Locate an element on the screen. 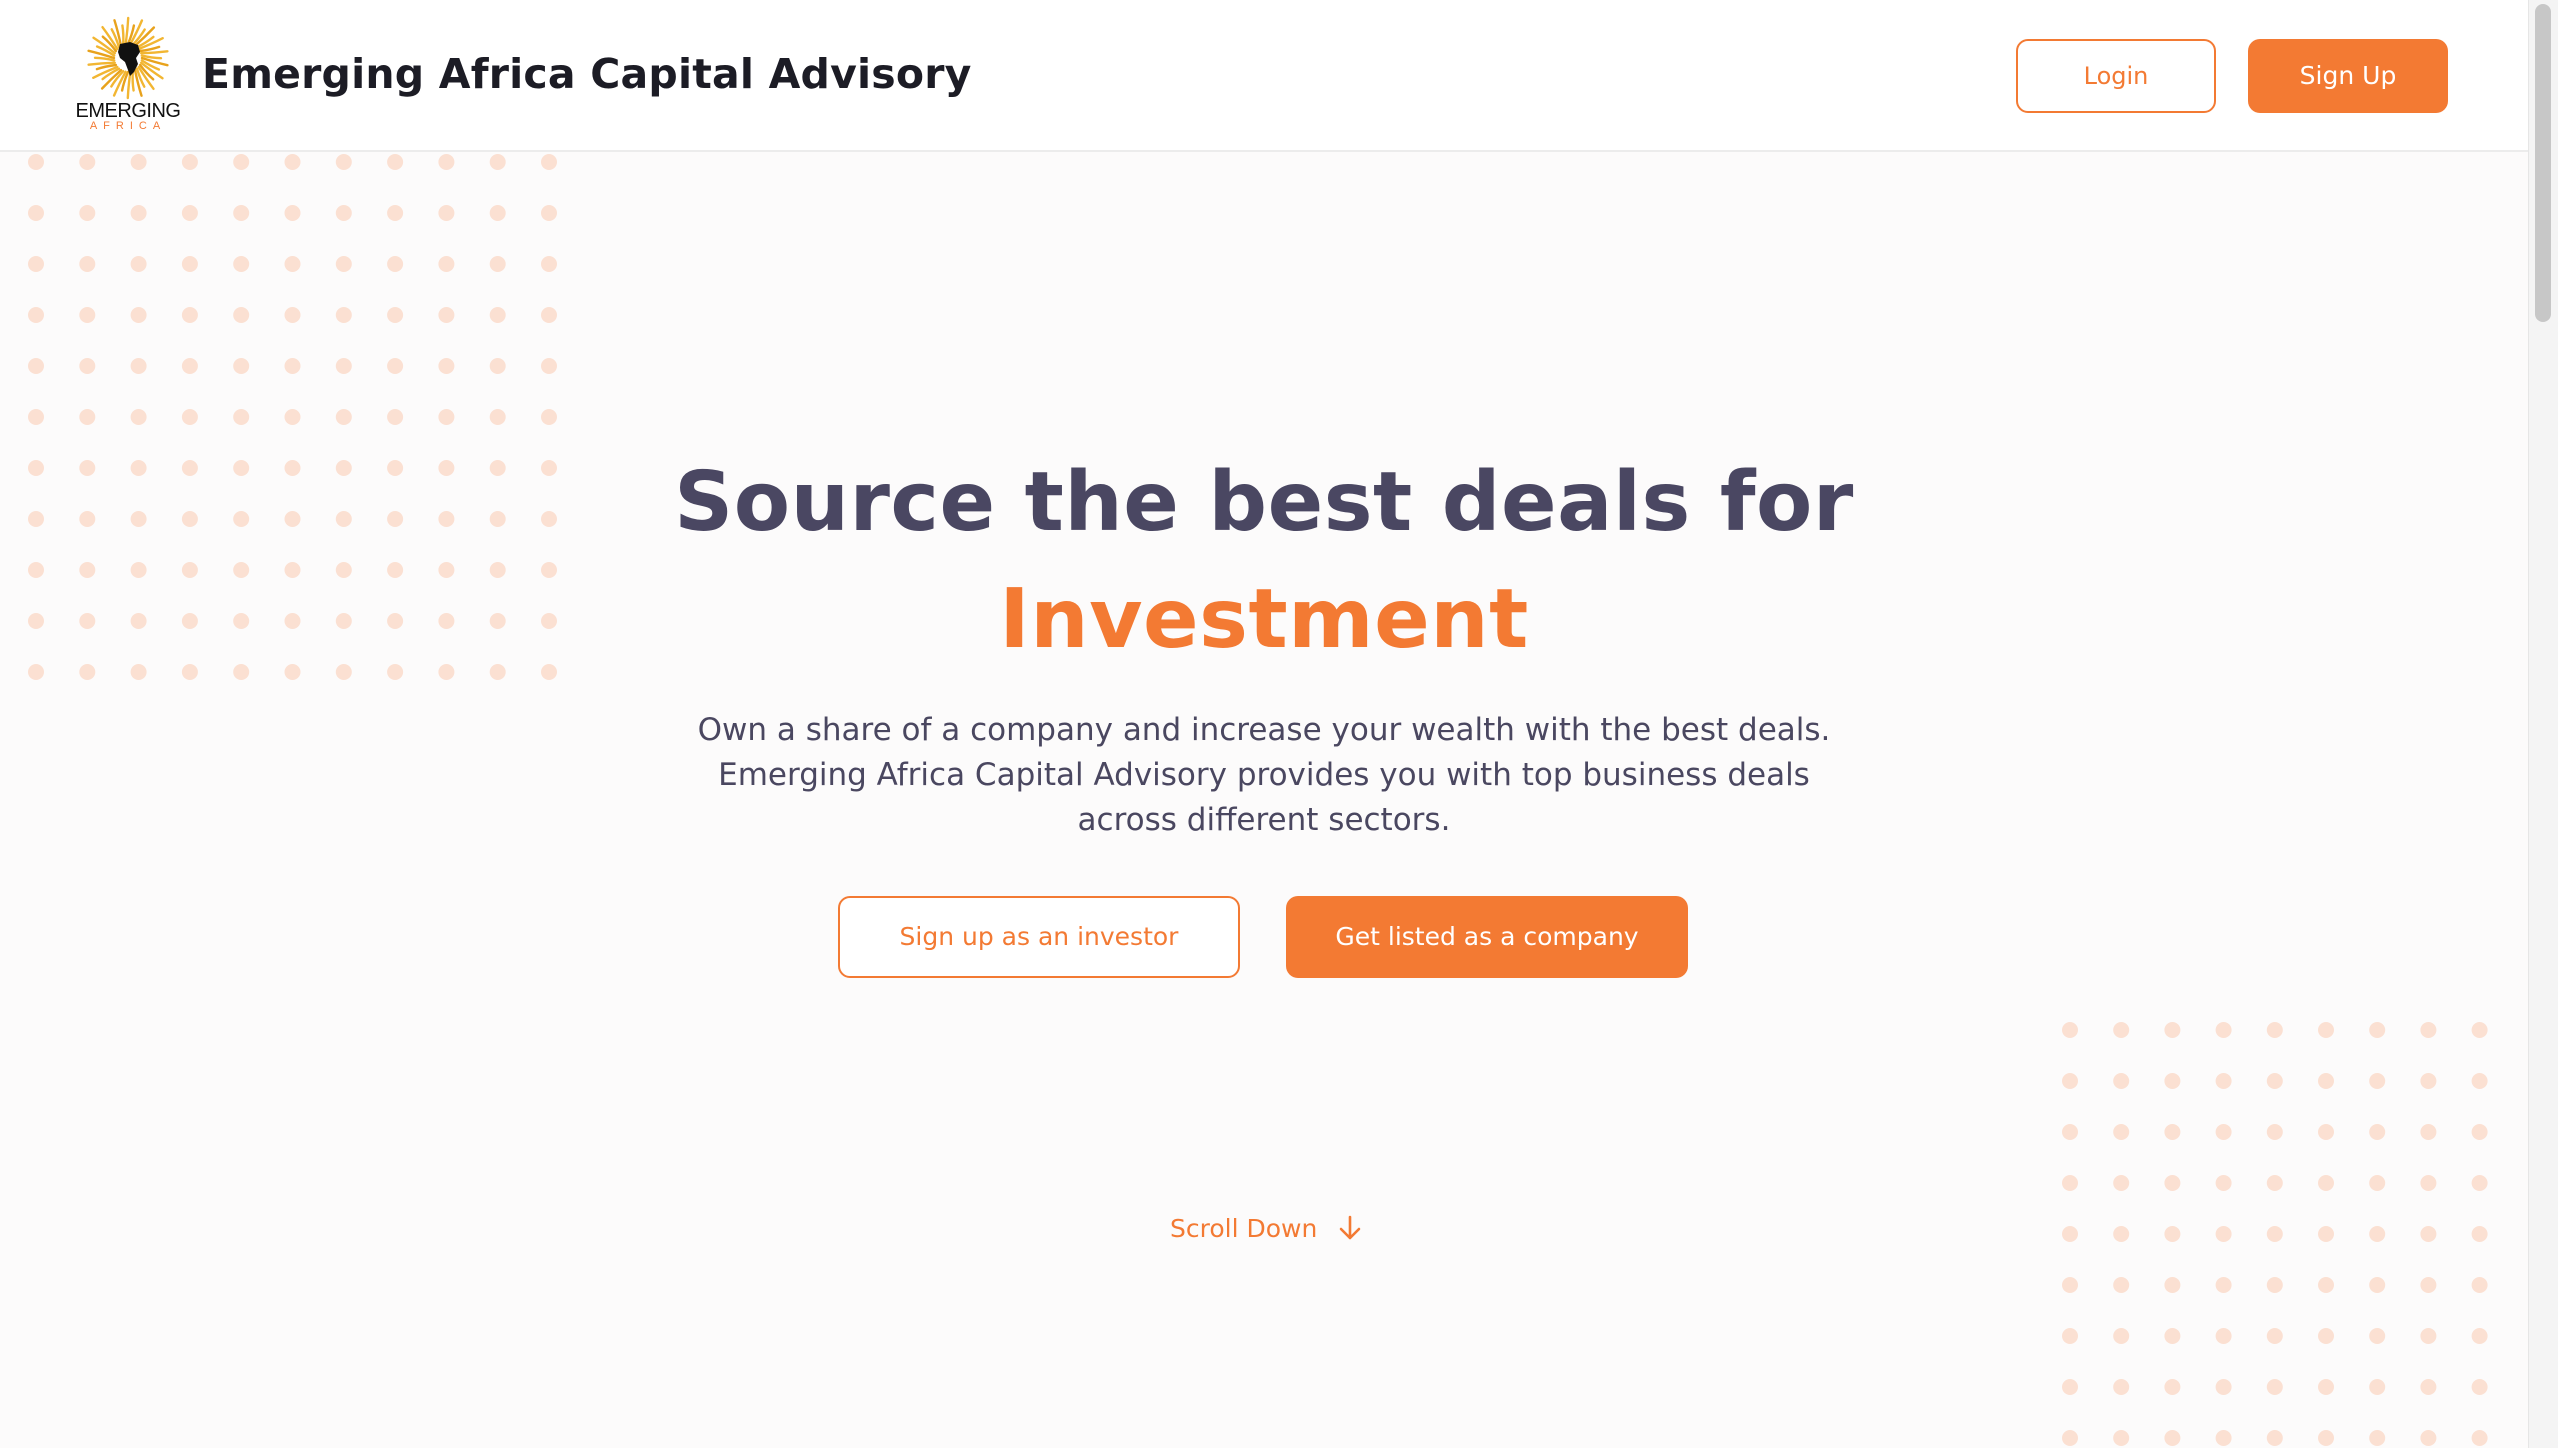  scroll-down-label: Scroll Down is located at coordinates (1244, 1228).